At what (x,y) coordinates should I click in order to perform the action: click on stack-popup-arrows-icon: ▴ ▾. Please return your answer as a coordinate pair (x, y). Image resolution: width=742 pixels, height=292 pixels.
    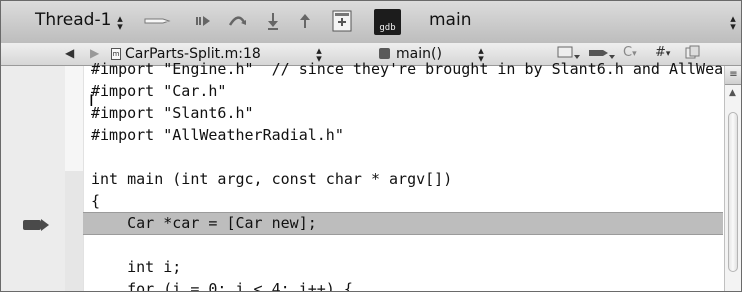
    Looking at the image, I should click on (733, 22).